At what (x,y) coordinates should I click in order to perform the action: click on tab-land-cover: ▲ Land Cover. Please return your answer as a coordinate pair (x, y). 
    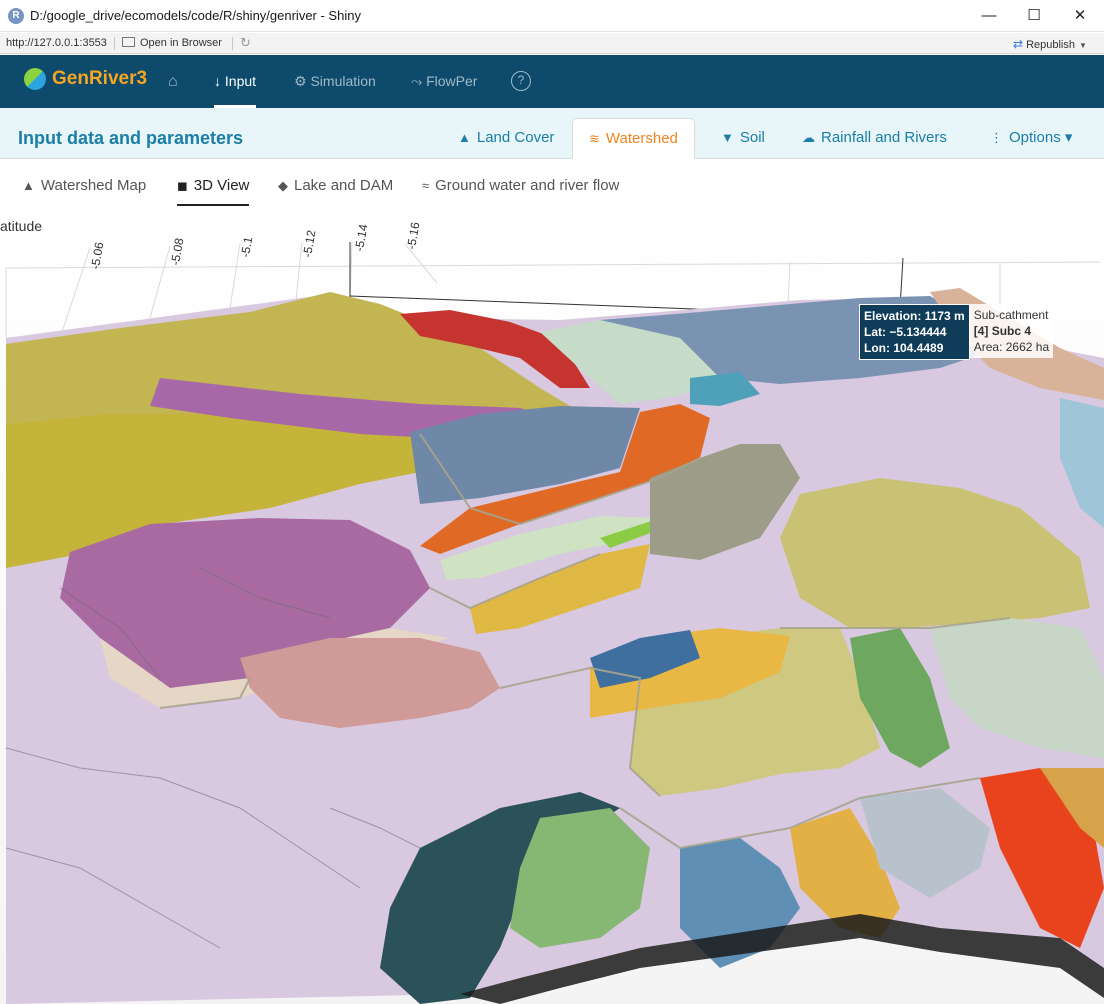
    Looking at the image, I should click on (506, 138).